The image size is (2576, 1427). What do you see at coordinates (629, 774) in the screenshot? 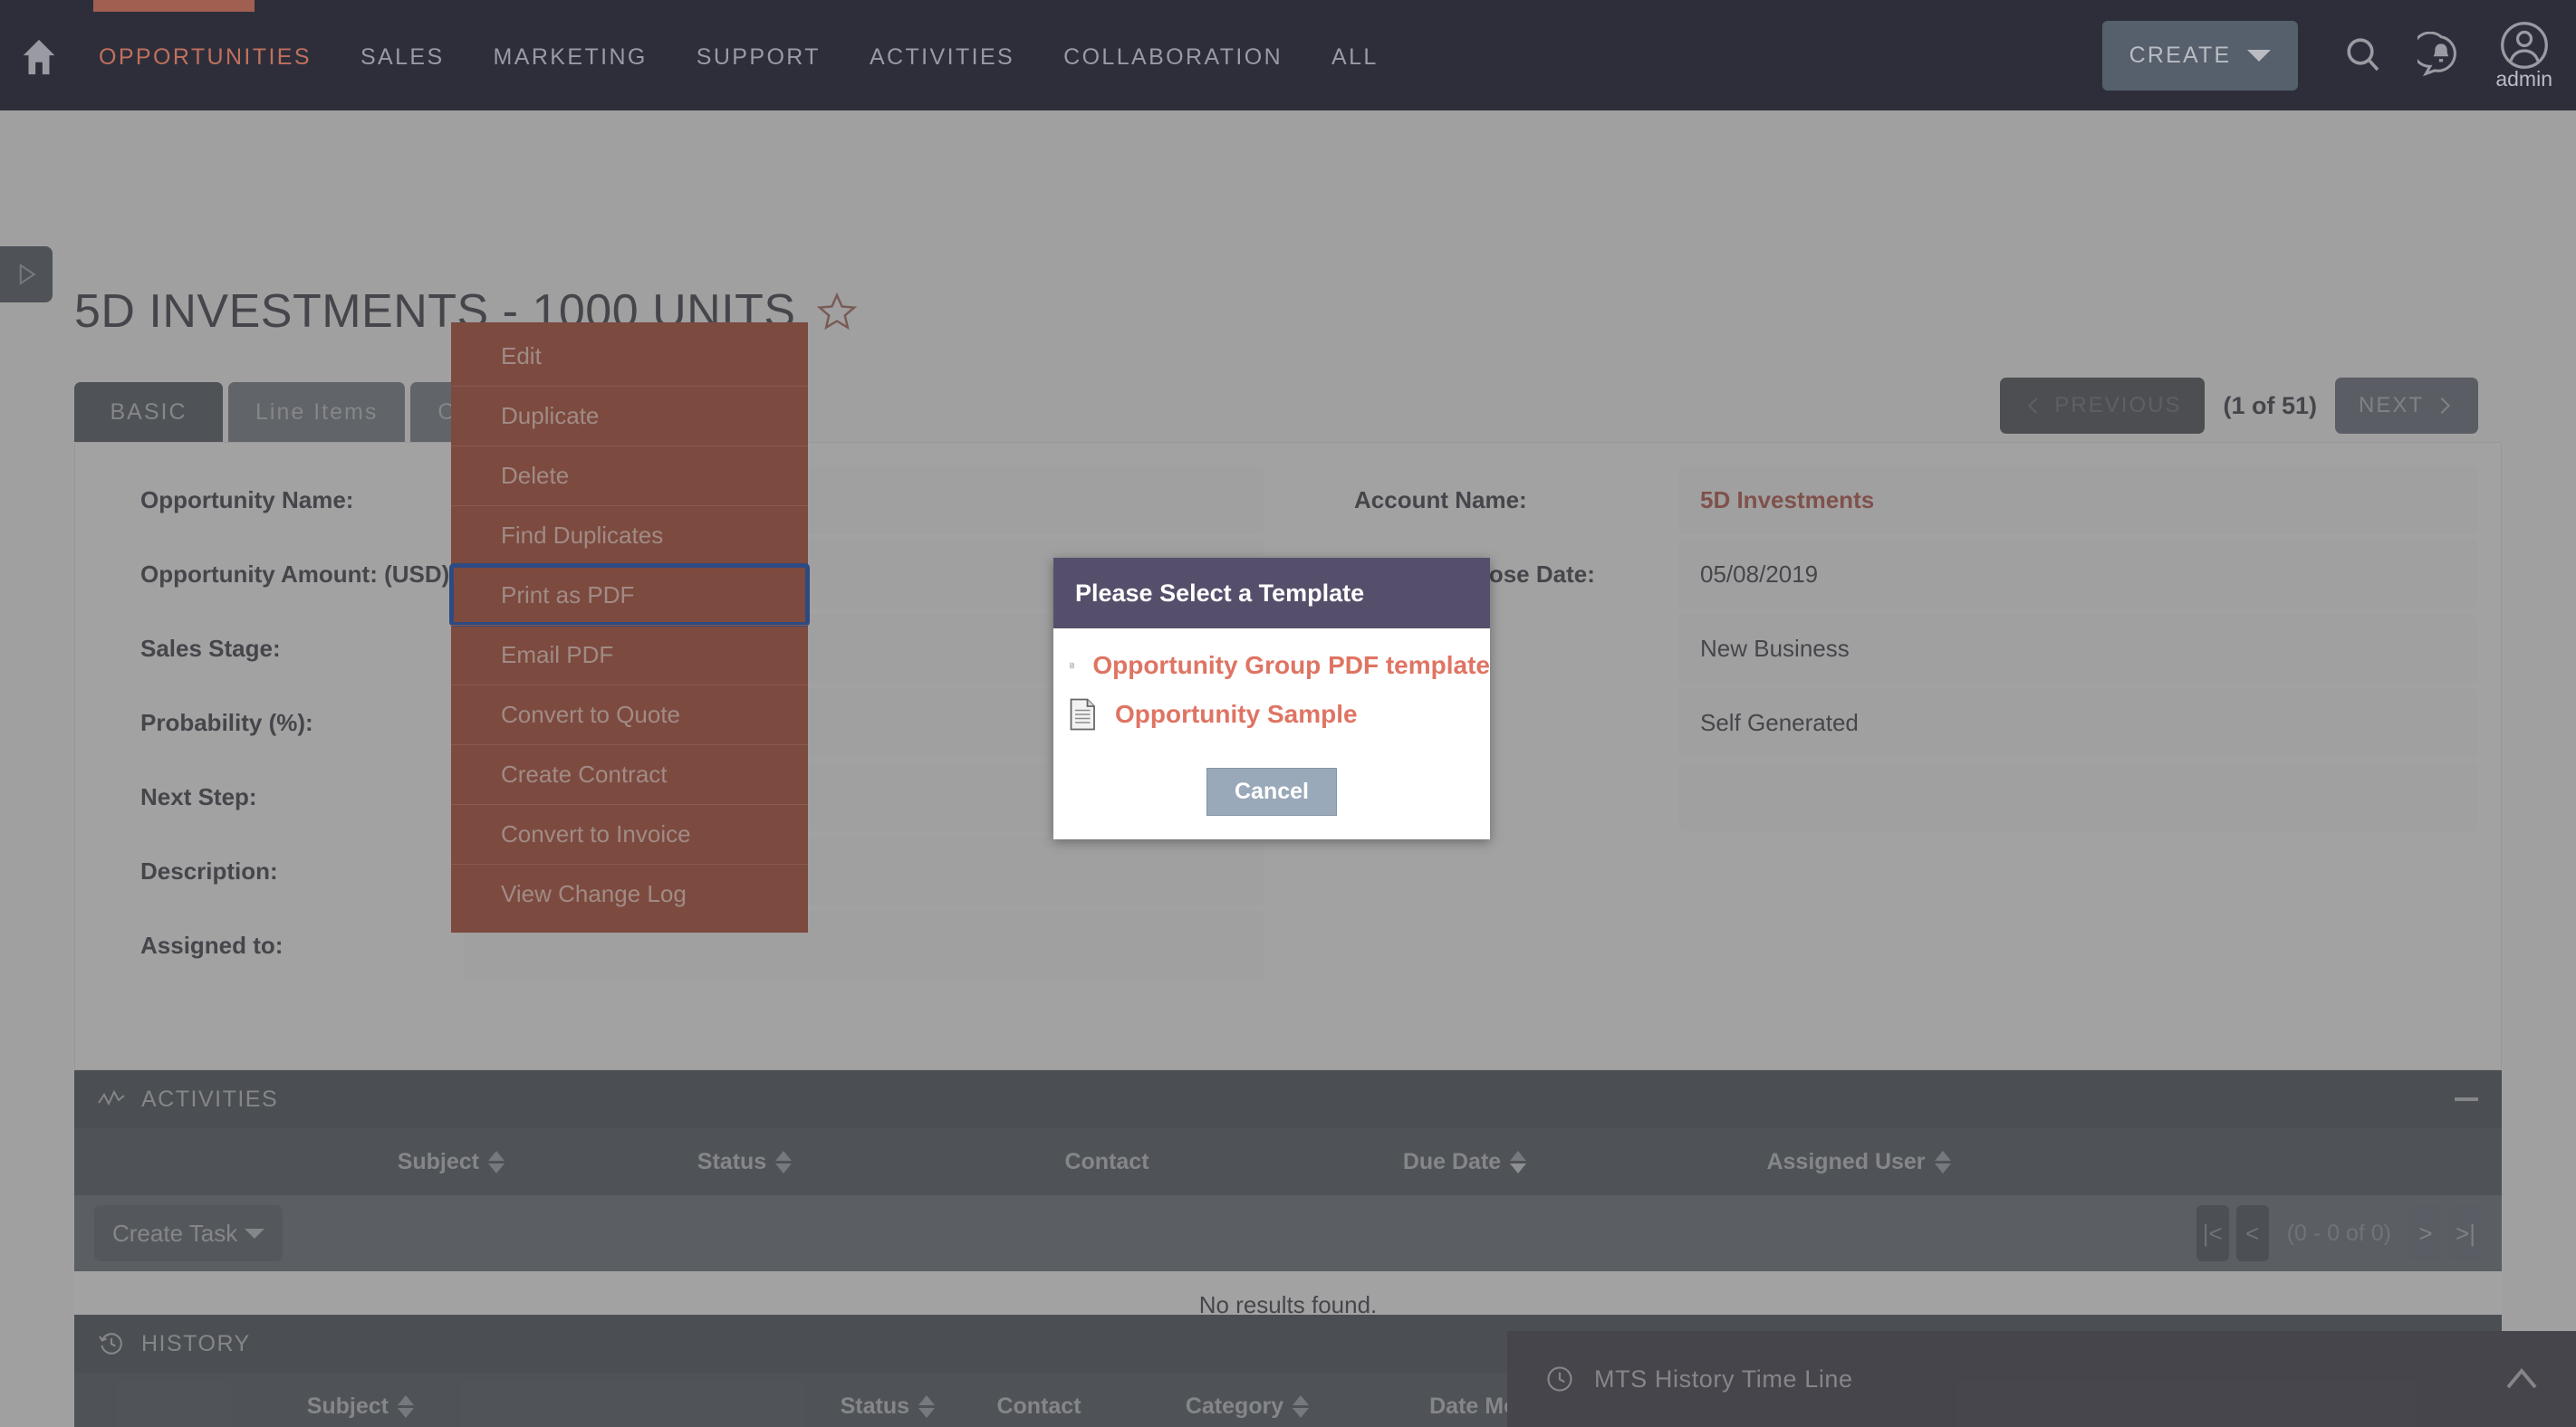
I see `menu-item-create-contract: Create Contract` at bounding box center [629, 774].